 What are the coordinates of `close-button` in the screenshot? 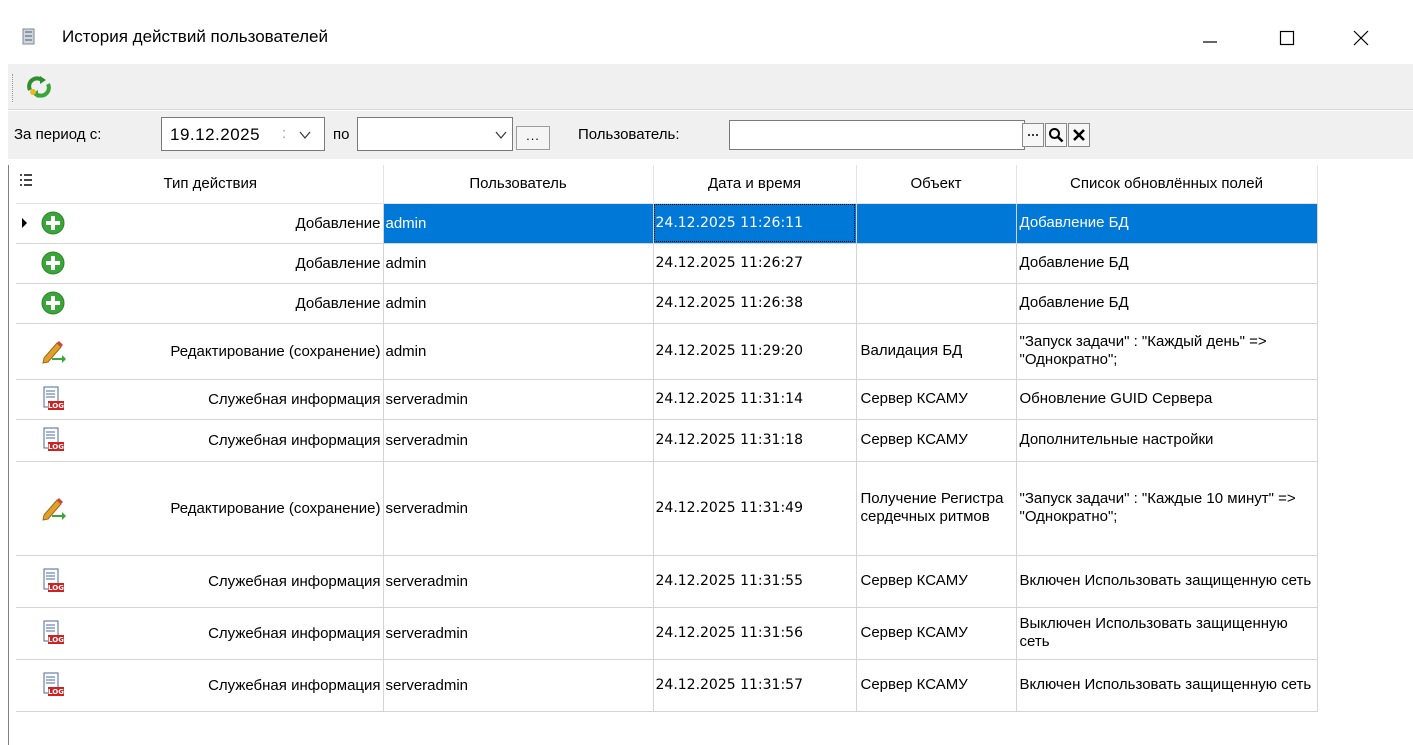 It's located at (1361, 38).